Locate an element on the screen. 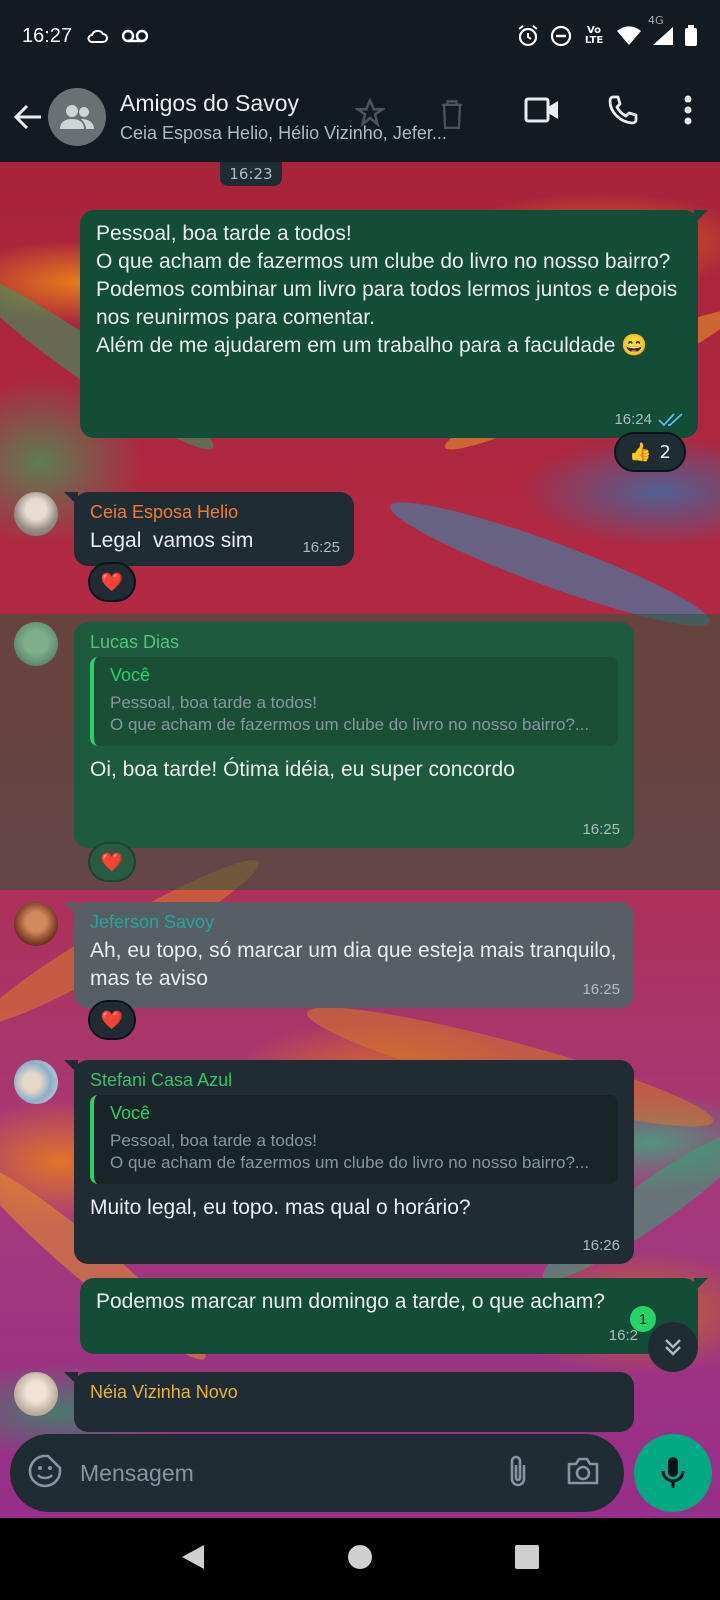  message-meta: 16:24 is located at coordinates (649, 419).